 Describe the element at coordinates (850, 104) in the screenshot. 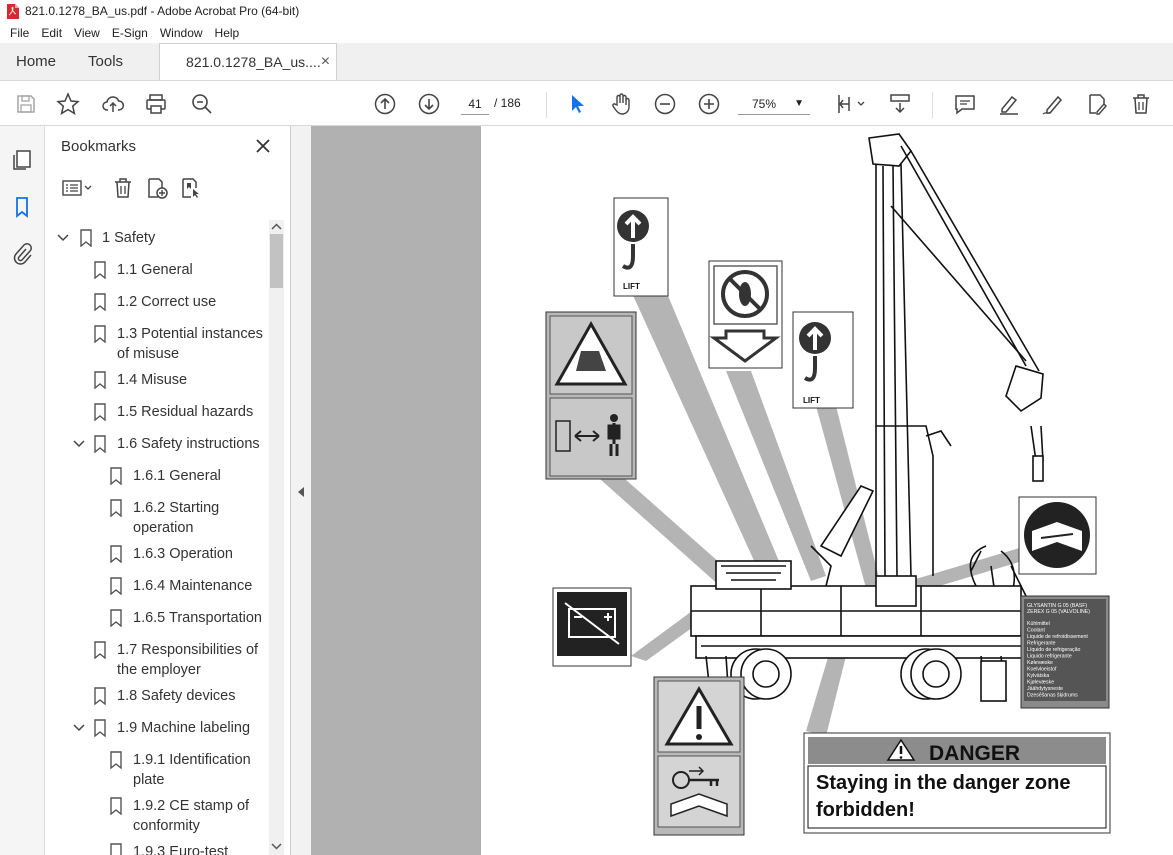

I see `page-fit-icon` at that location.